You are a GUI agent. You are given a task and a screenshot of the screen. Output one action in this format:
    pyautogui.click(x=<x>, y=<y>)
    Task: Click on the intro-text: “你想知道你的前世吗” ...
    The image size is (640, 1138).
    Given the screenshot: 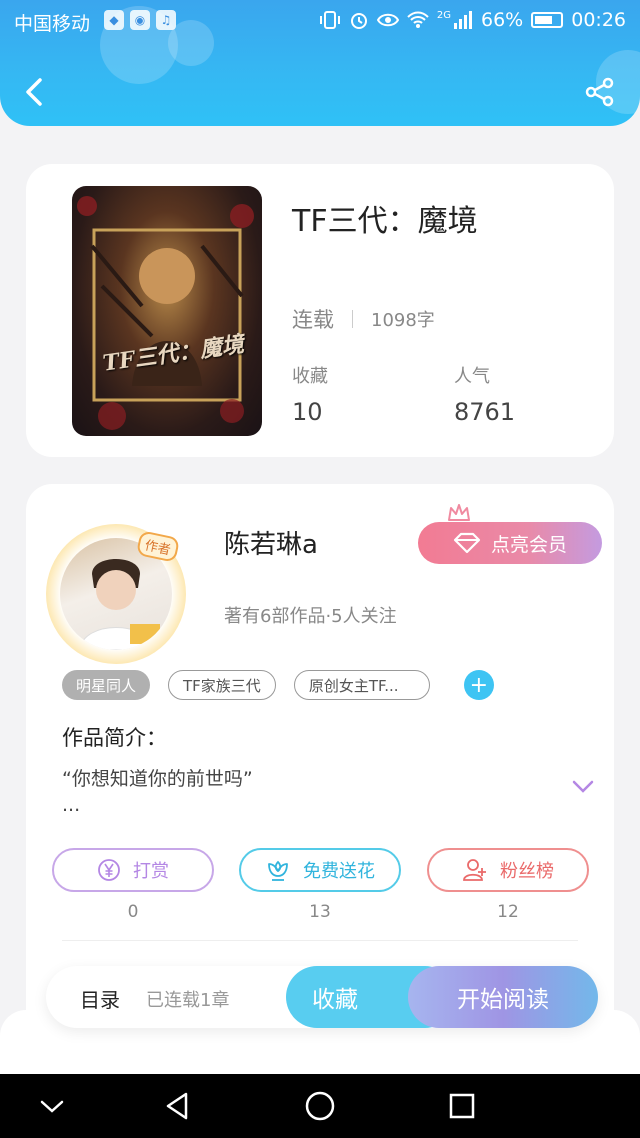 What is the action you would take?
    pyautogui.click(x=157, y=792)
    